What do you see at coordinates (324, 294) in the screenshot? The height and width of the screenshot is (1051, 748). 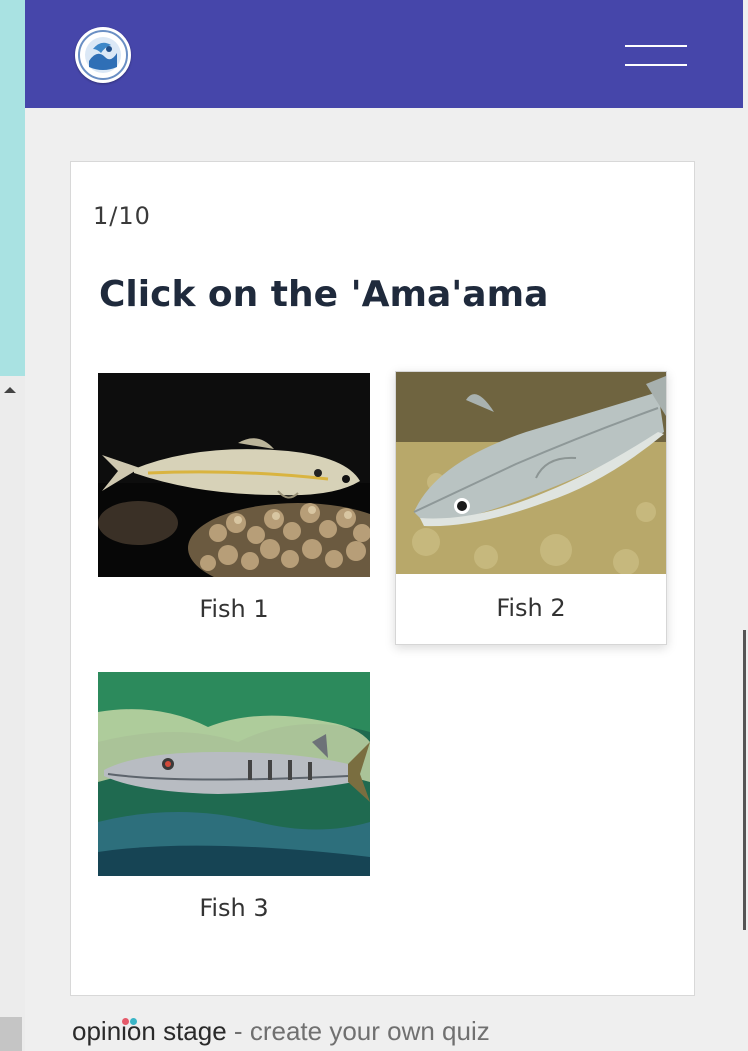 I see `question-title: Click on the 'Ama'ama` at bounding box center [324, 294].